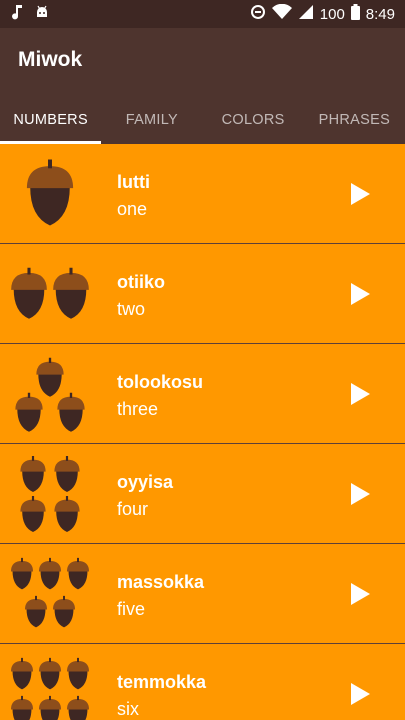 The image size is (405, 720). I want to click on english-translation: two, so click(131, 309).